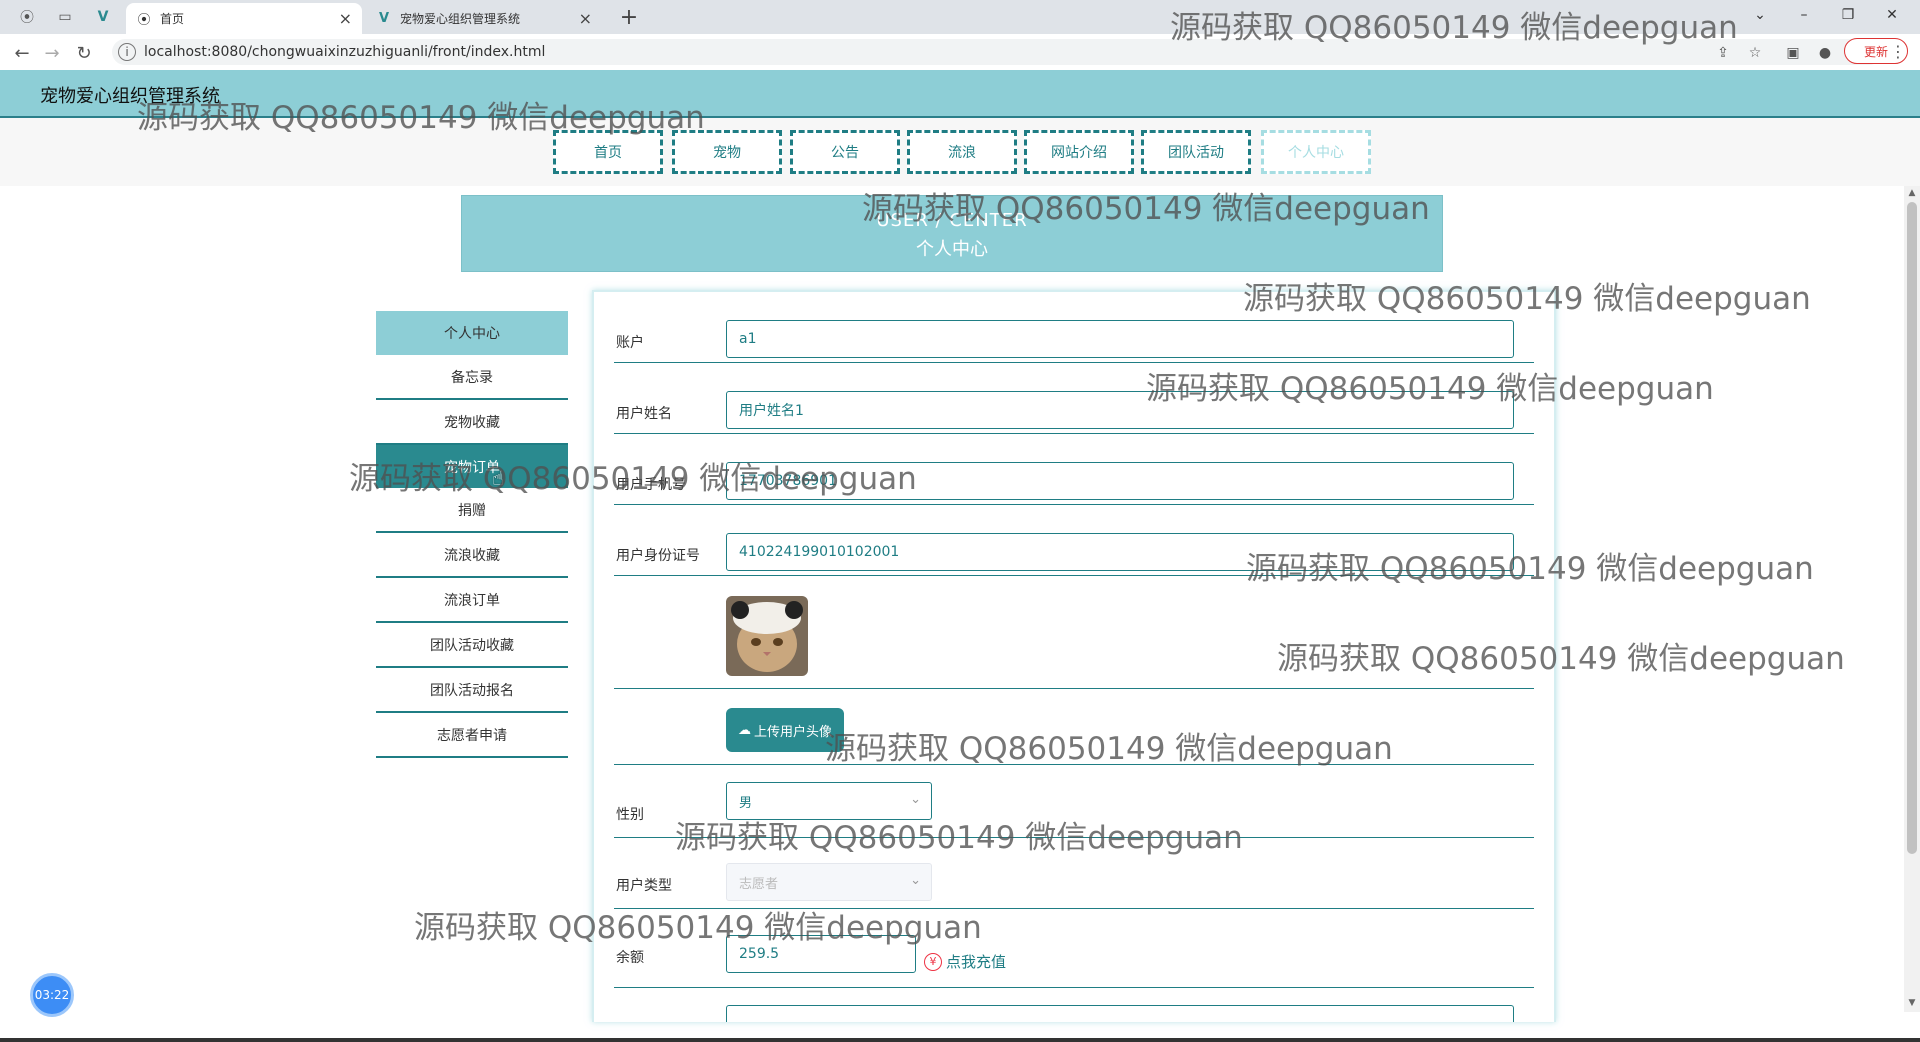 This screenshot has height=1042, width=1920. Describe the element at coordinates (1120, 339) in the screenshot. I see `account-input: a1` at that location.